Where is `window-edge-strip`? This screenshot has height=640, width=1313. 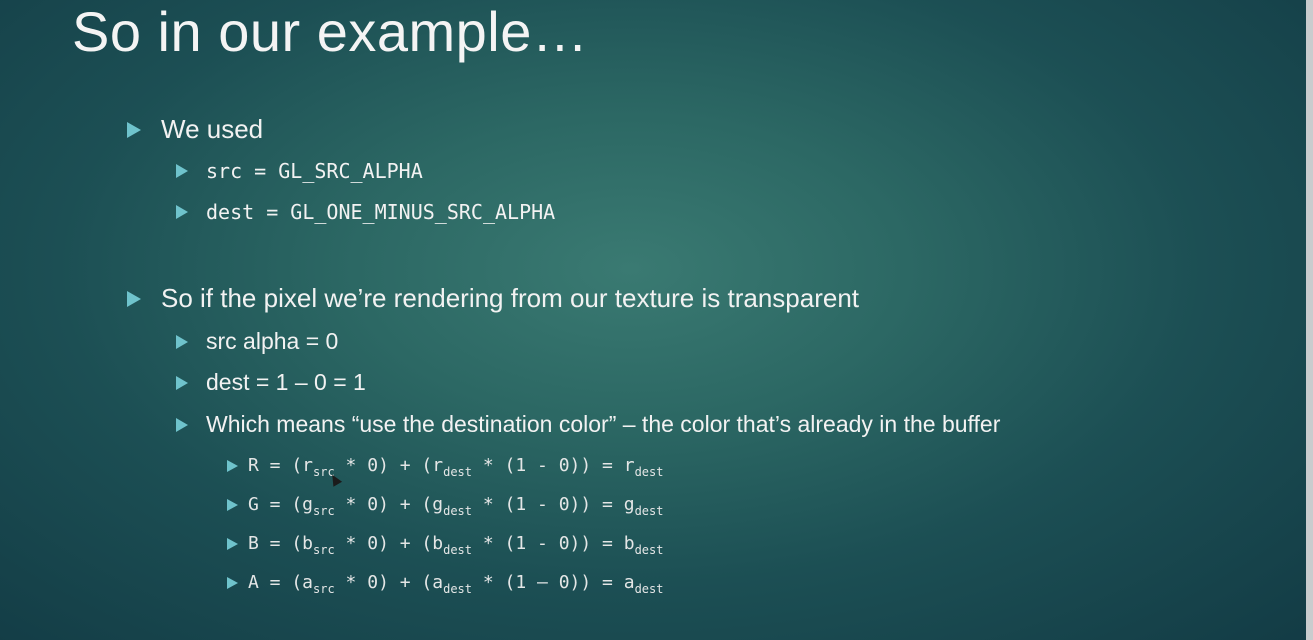 window-edge-strip is located at coordinates (1309, 320).